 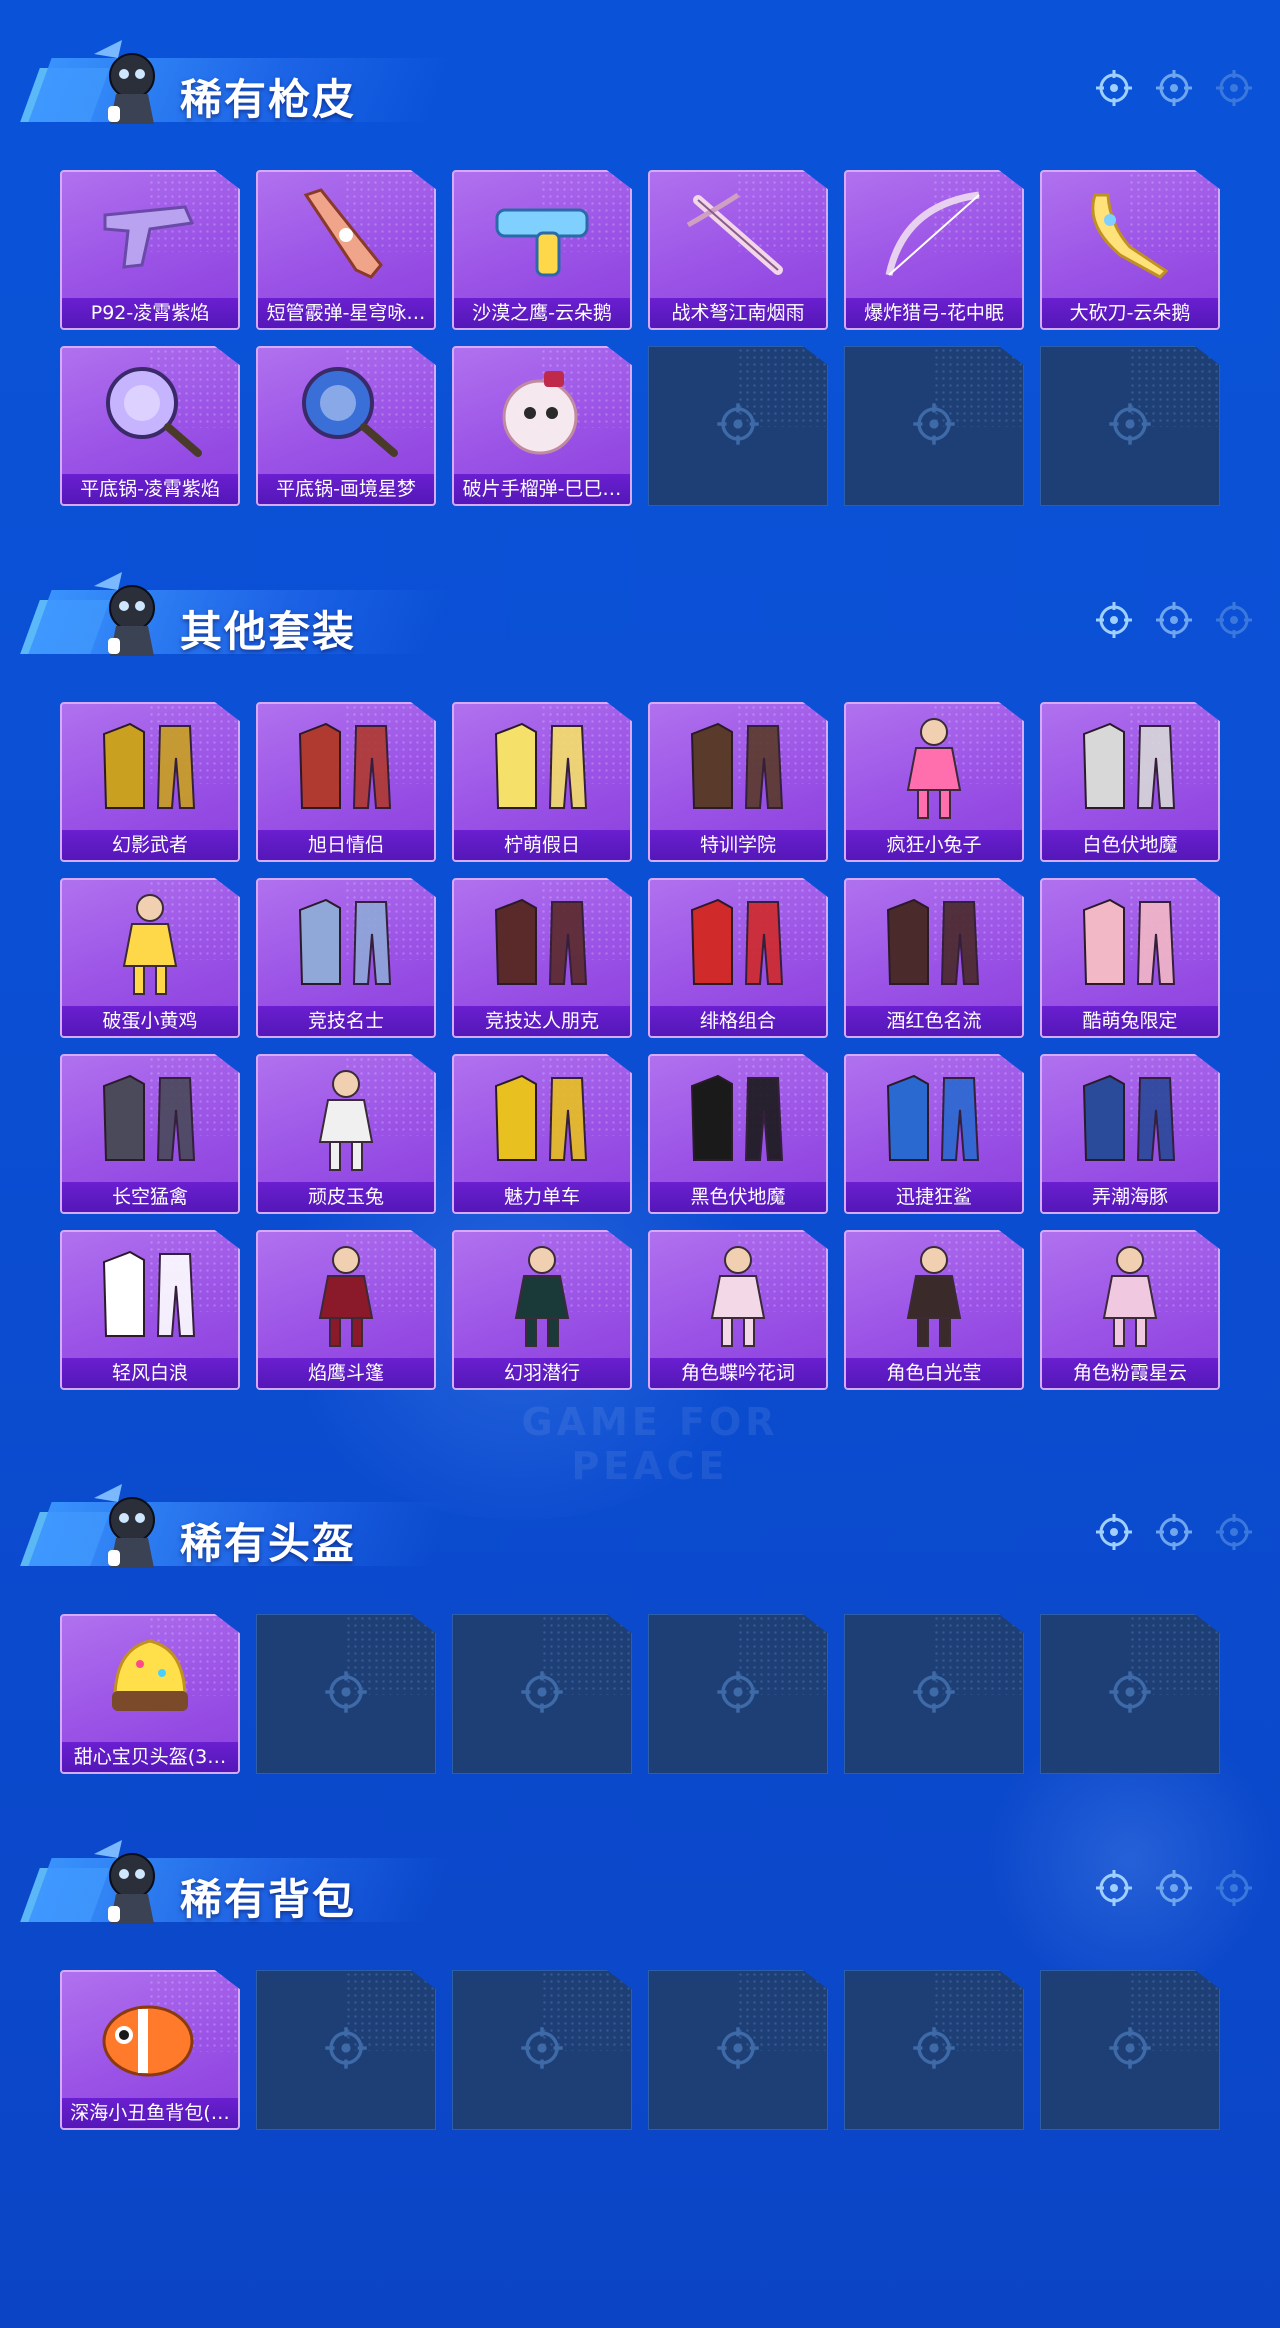 I want to click on item-card: 柠萌假日, so click(x=542, y=782).